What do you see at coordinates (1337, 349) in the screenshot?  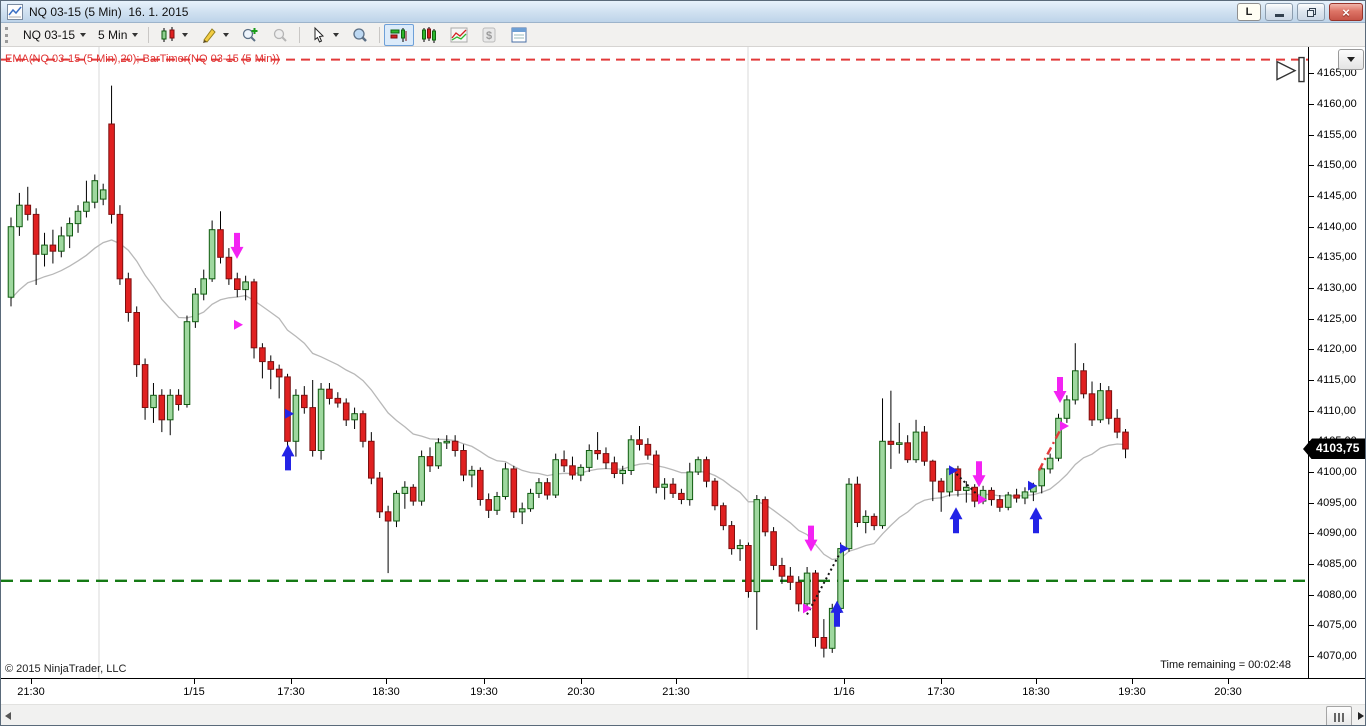 I see `price-tick-label: 4120,00` at bounding box center [1337, 349].